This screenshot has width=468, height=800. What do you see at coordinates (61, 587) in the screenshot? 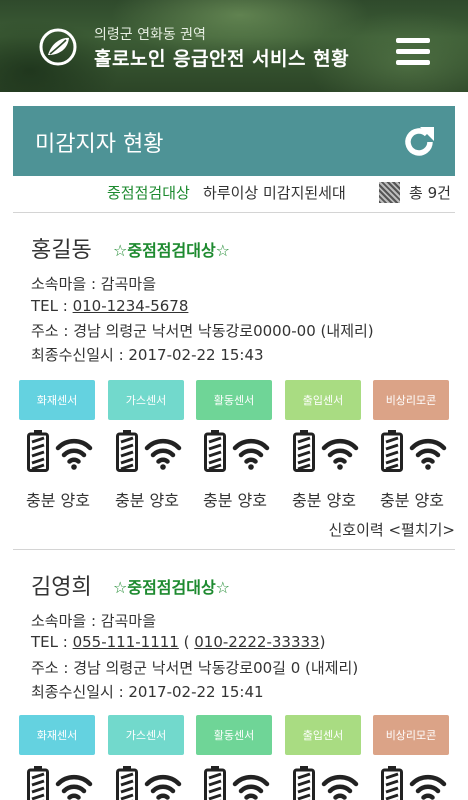
I see `resident-name: 김영희` at bounding box center [61, 587].